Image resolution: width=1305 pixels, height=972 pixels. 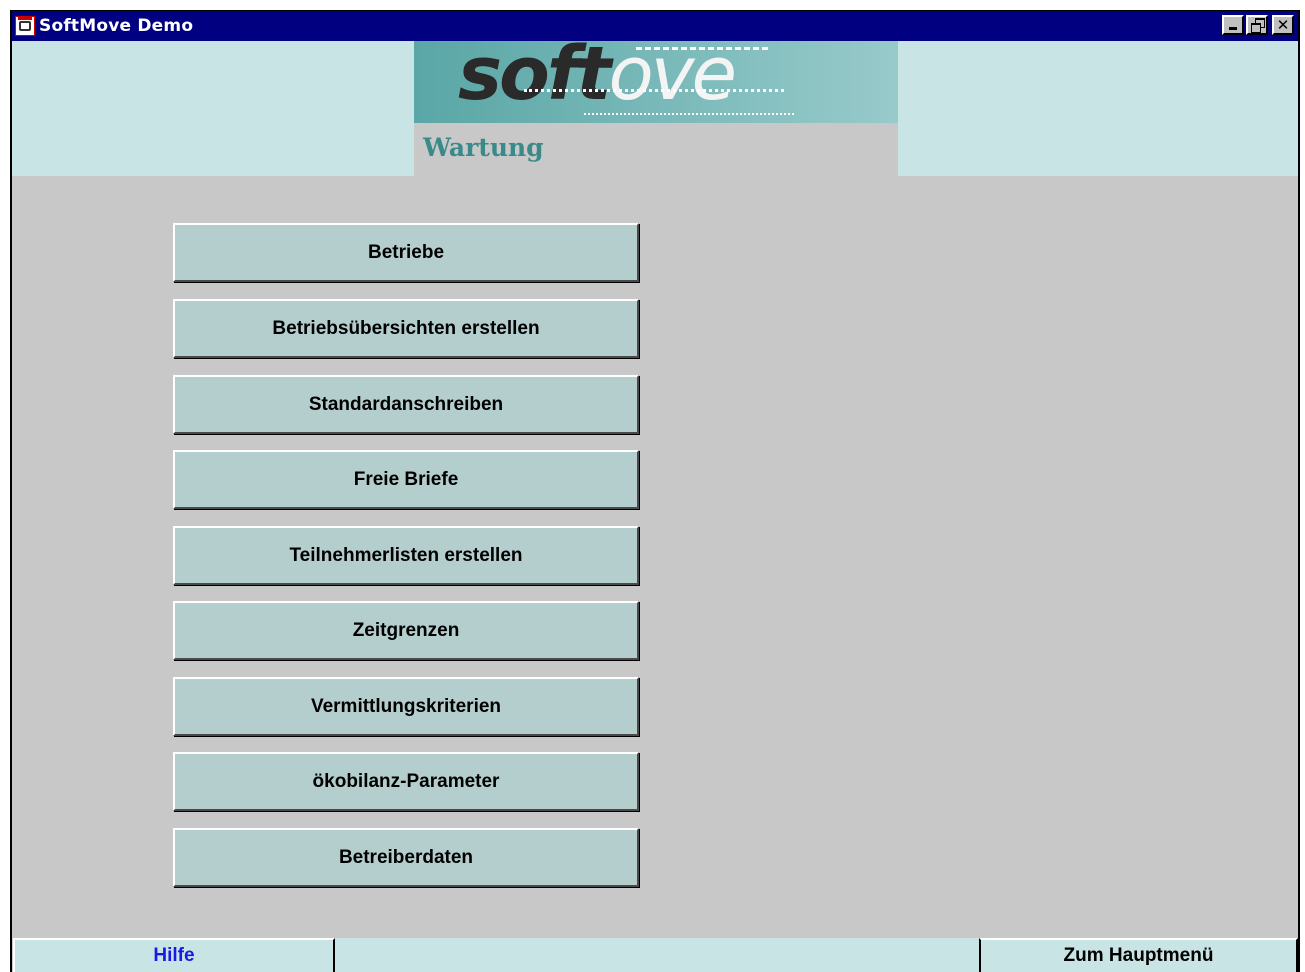 What do you see at coordinates (406, 706) in the screenshot?
I see `menu-button-vermittlungskriterien: Vermittlungskriterien` at bounding box center [406, 706].